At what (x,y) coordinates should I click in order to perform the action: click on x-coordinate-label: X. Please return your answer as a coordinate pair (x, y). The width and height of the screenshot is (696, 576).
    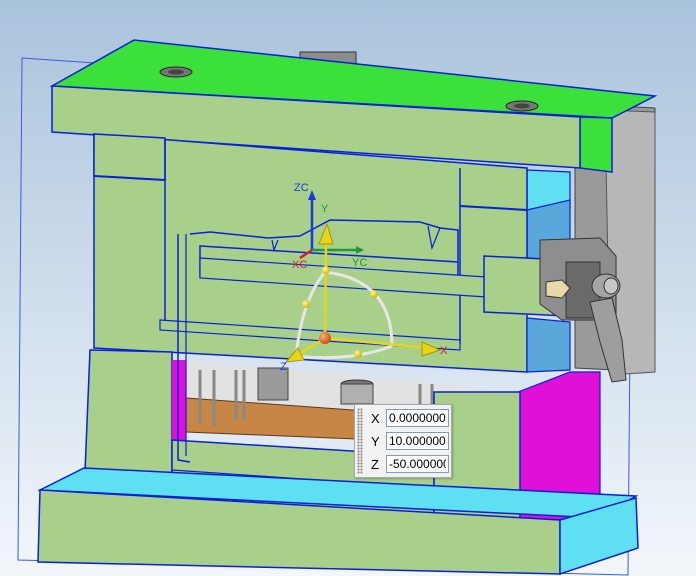
    Looking at the image, I should click on (375, 418).